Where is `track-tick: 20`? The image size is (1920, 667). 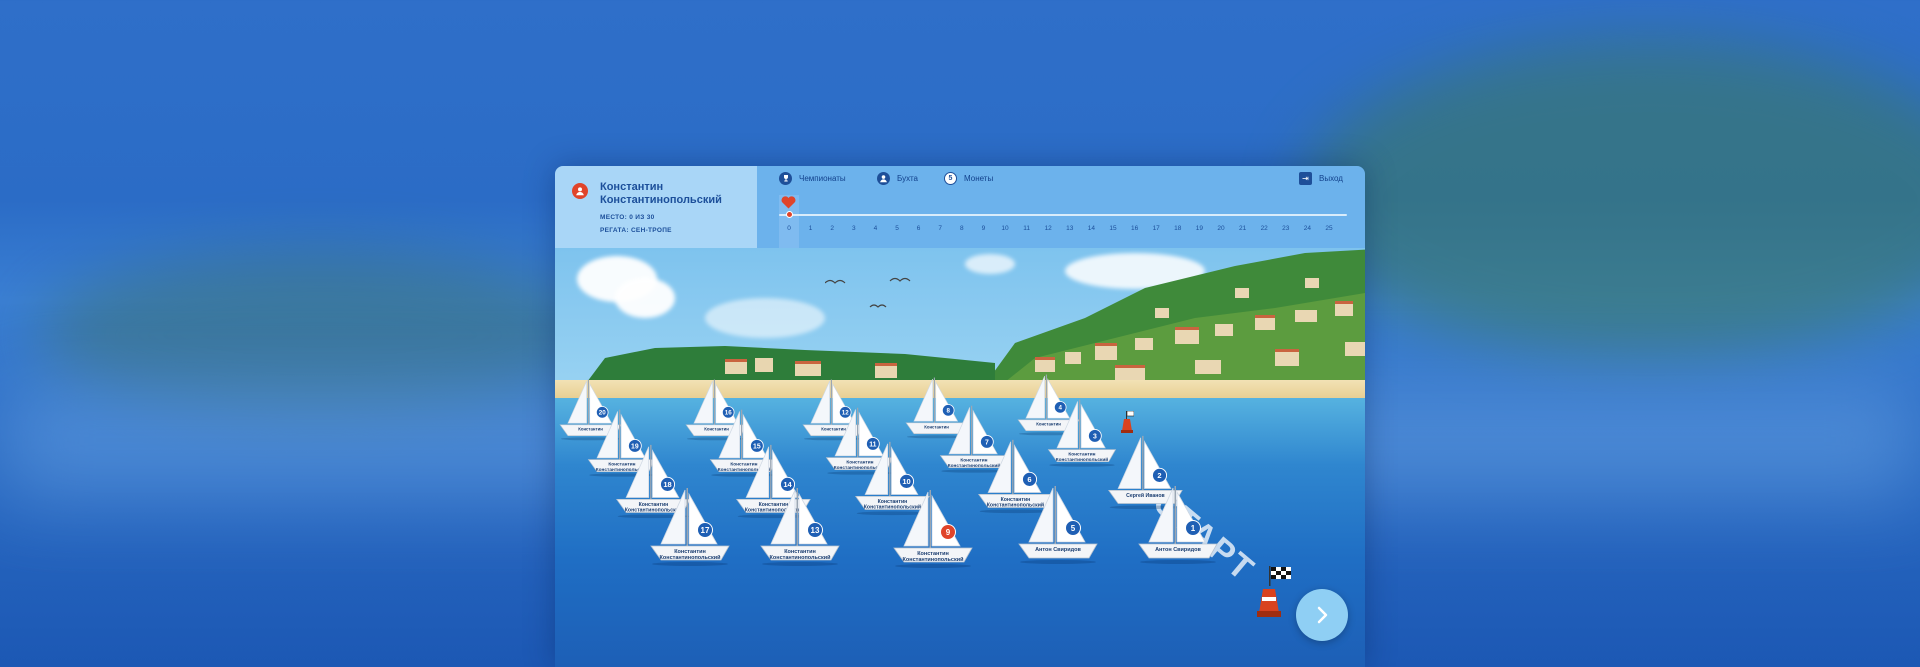 track-tick: 20 is located at coordinates (1221, 228).